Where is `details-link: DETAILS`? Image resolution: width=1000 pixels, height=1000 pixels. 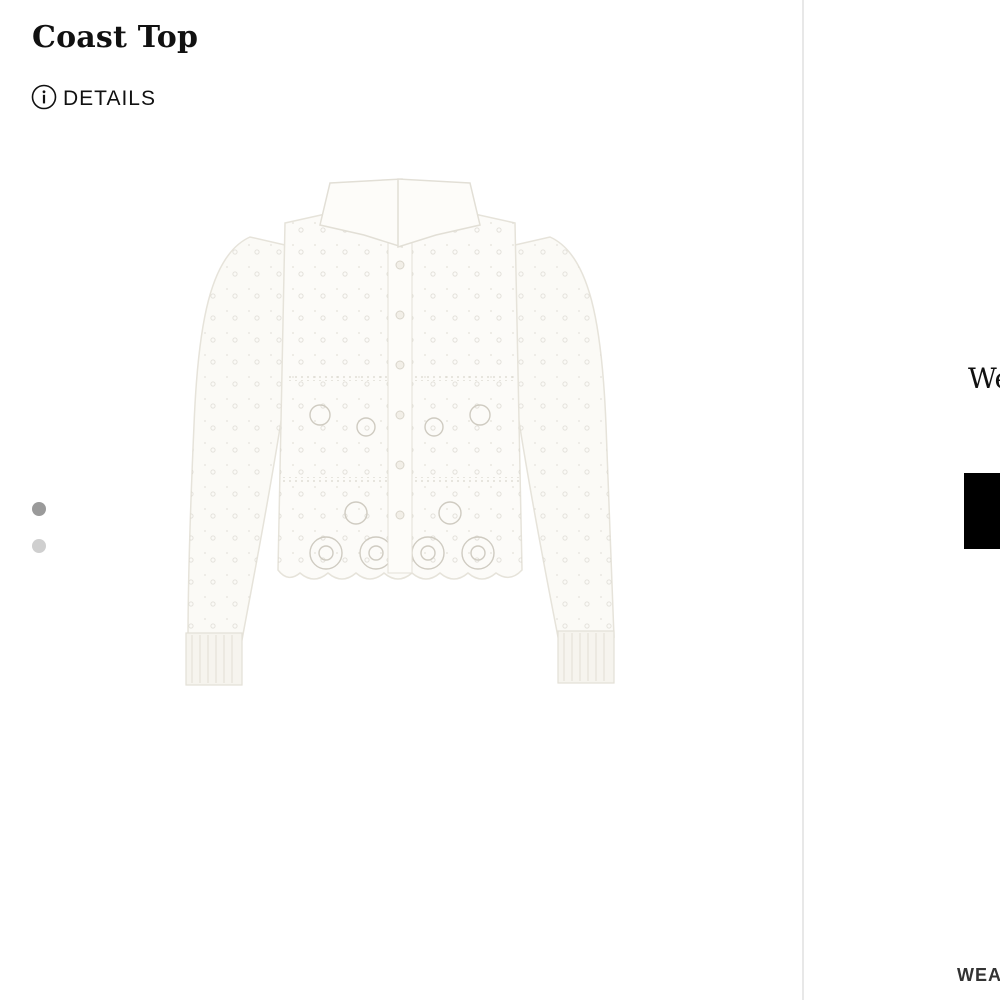 details-link: DETAILS is located at coordinates (93, 99).